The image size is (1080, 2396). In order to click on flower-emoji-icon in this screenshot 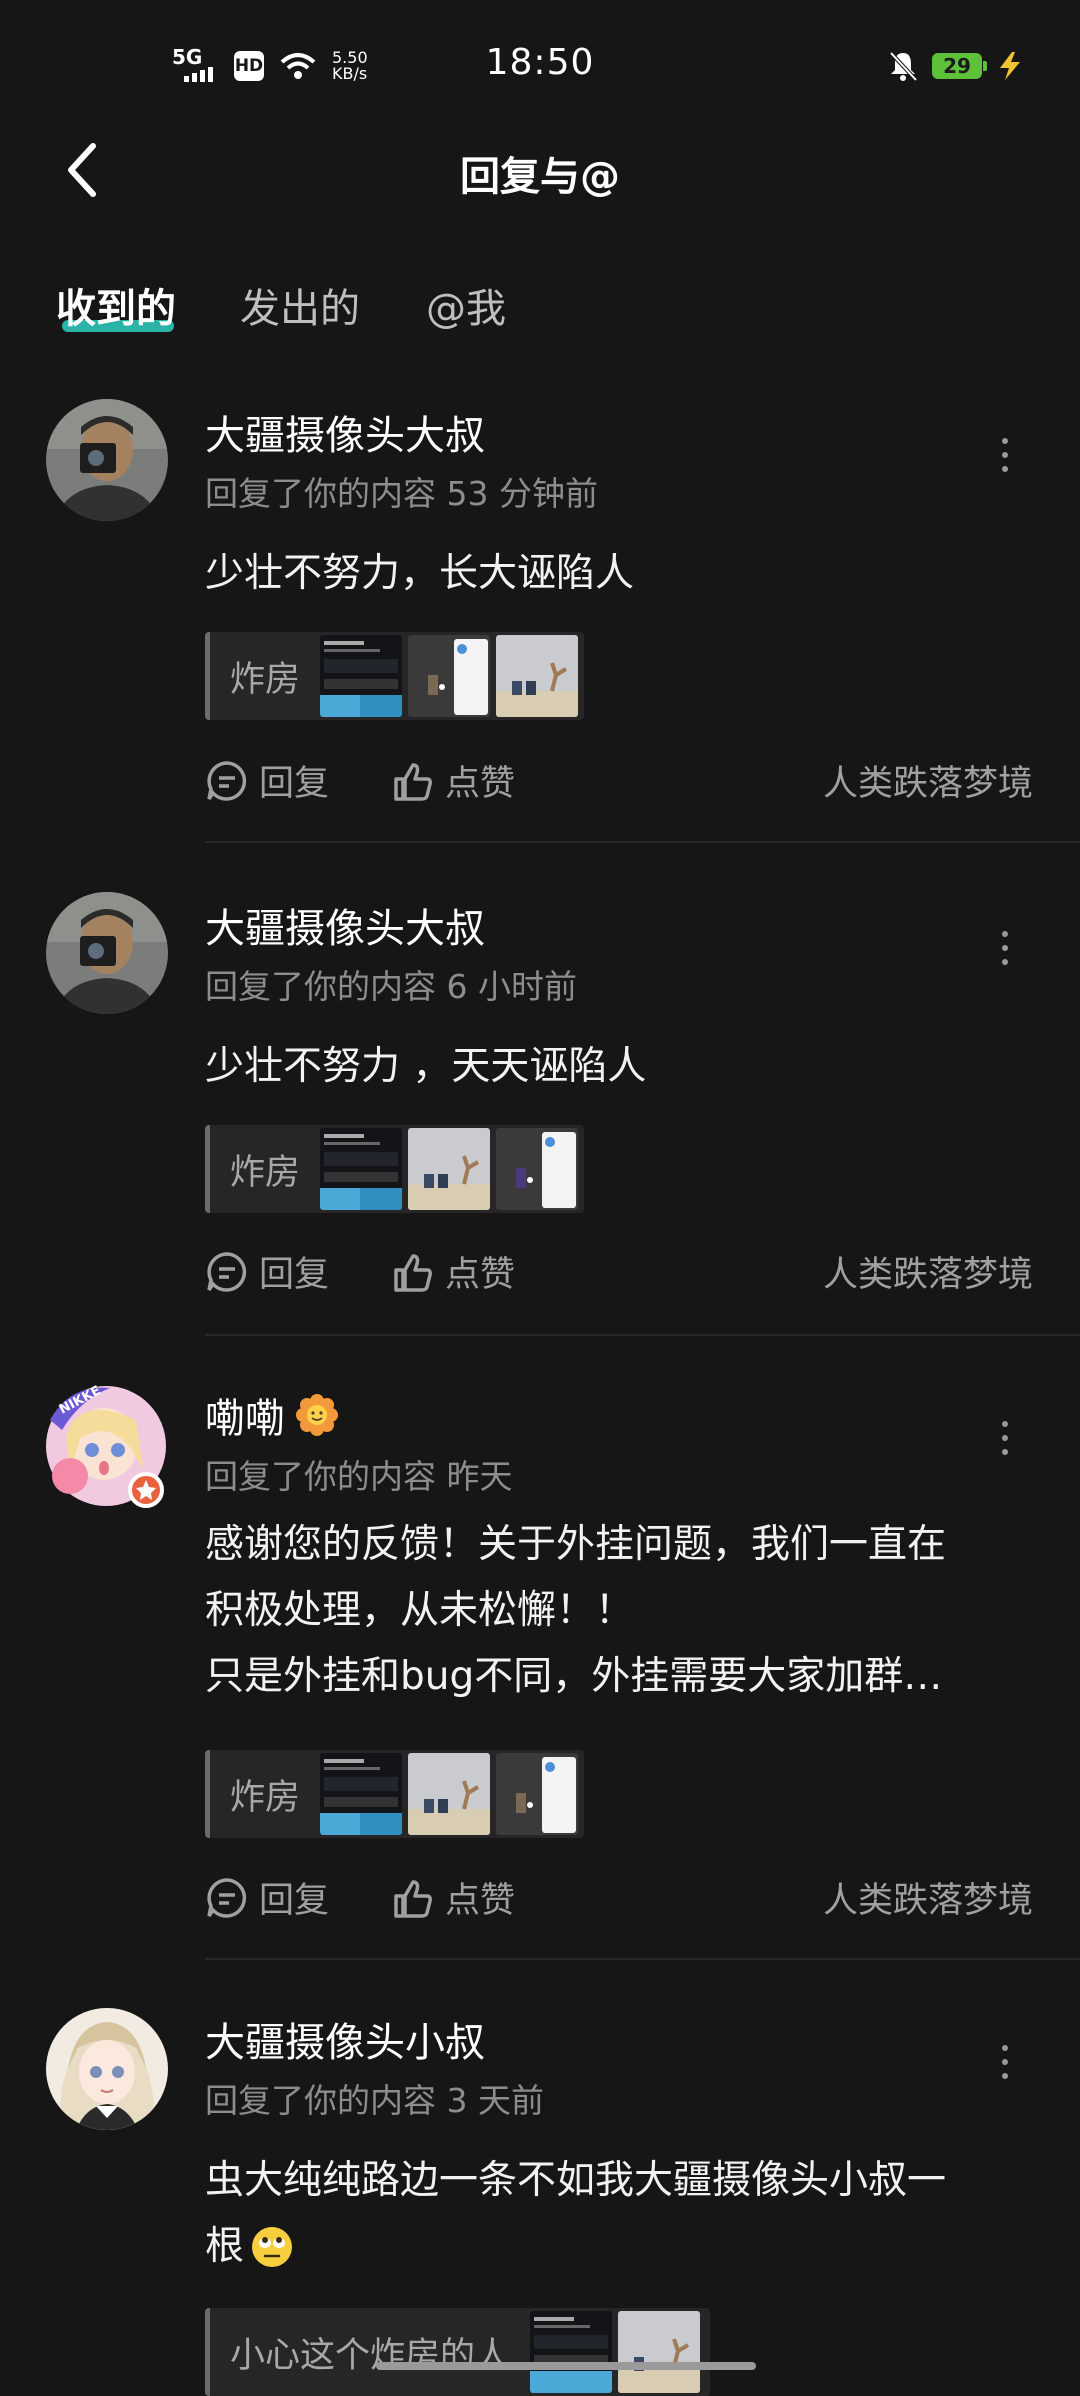, I will do `click(317, 1415)`.